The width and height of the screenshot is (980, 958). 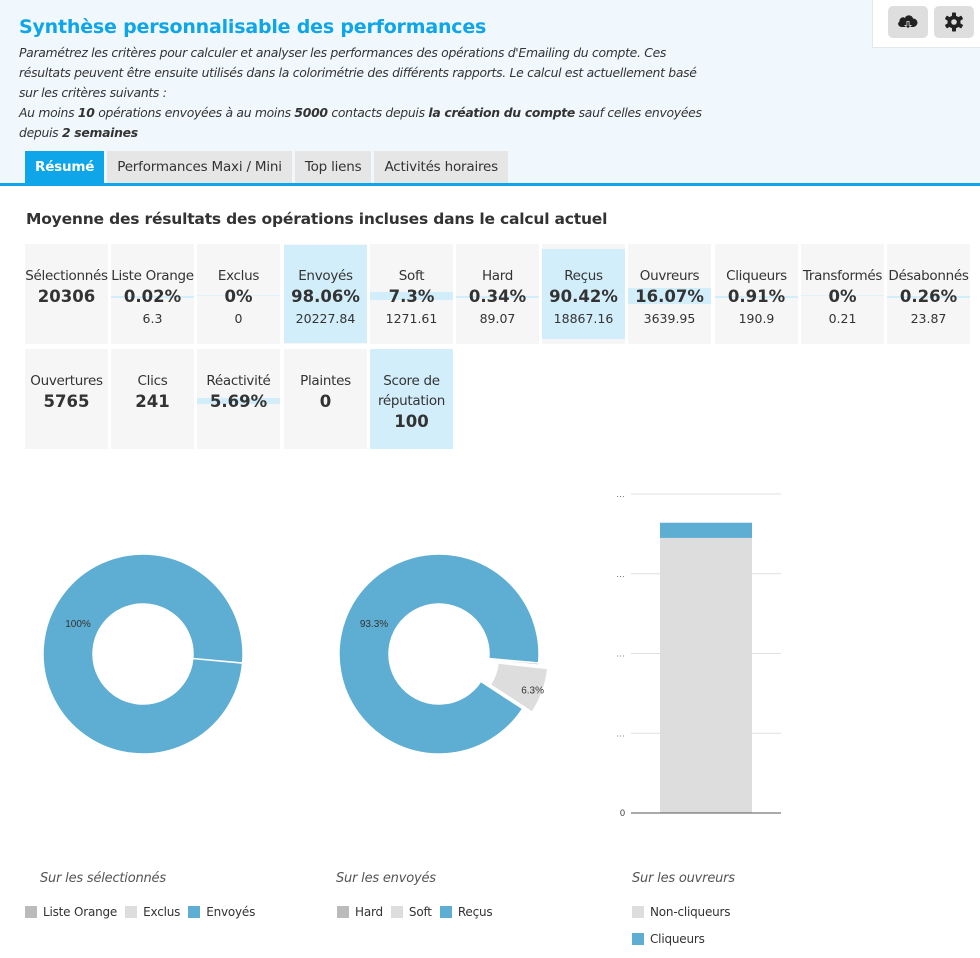 What do you see at coordinates (441, 167) in the screenshot?
I see `tab-activites-horaires: Activités horaires` at bounding box center [441, 167].